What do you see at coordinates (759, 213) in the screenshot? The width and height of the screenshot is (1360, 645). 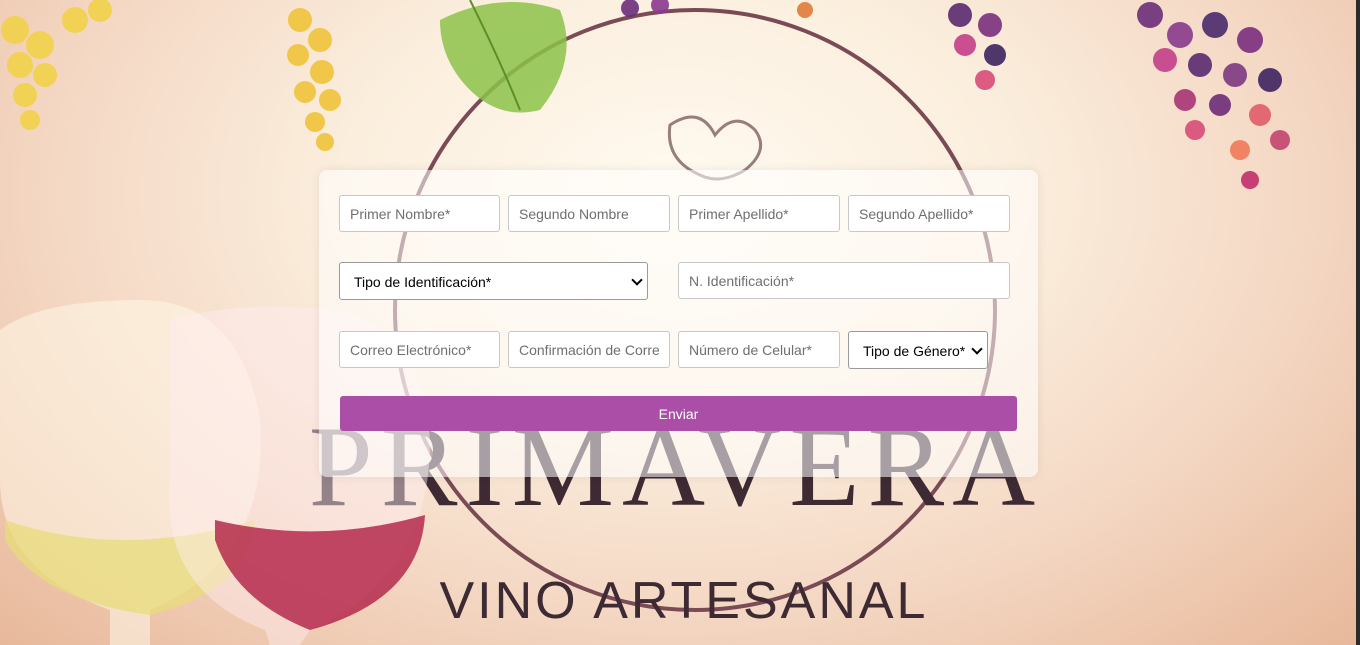 I see `primer-apellido-input` at bounding box center [759, 213].